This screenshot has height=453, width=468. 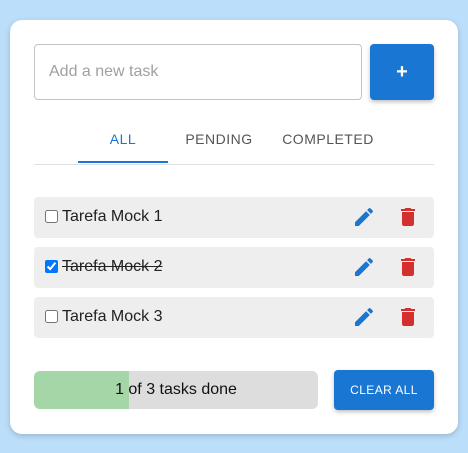 I want to click on tab-pending: PENDING, so click(x=219, y=141).